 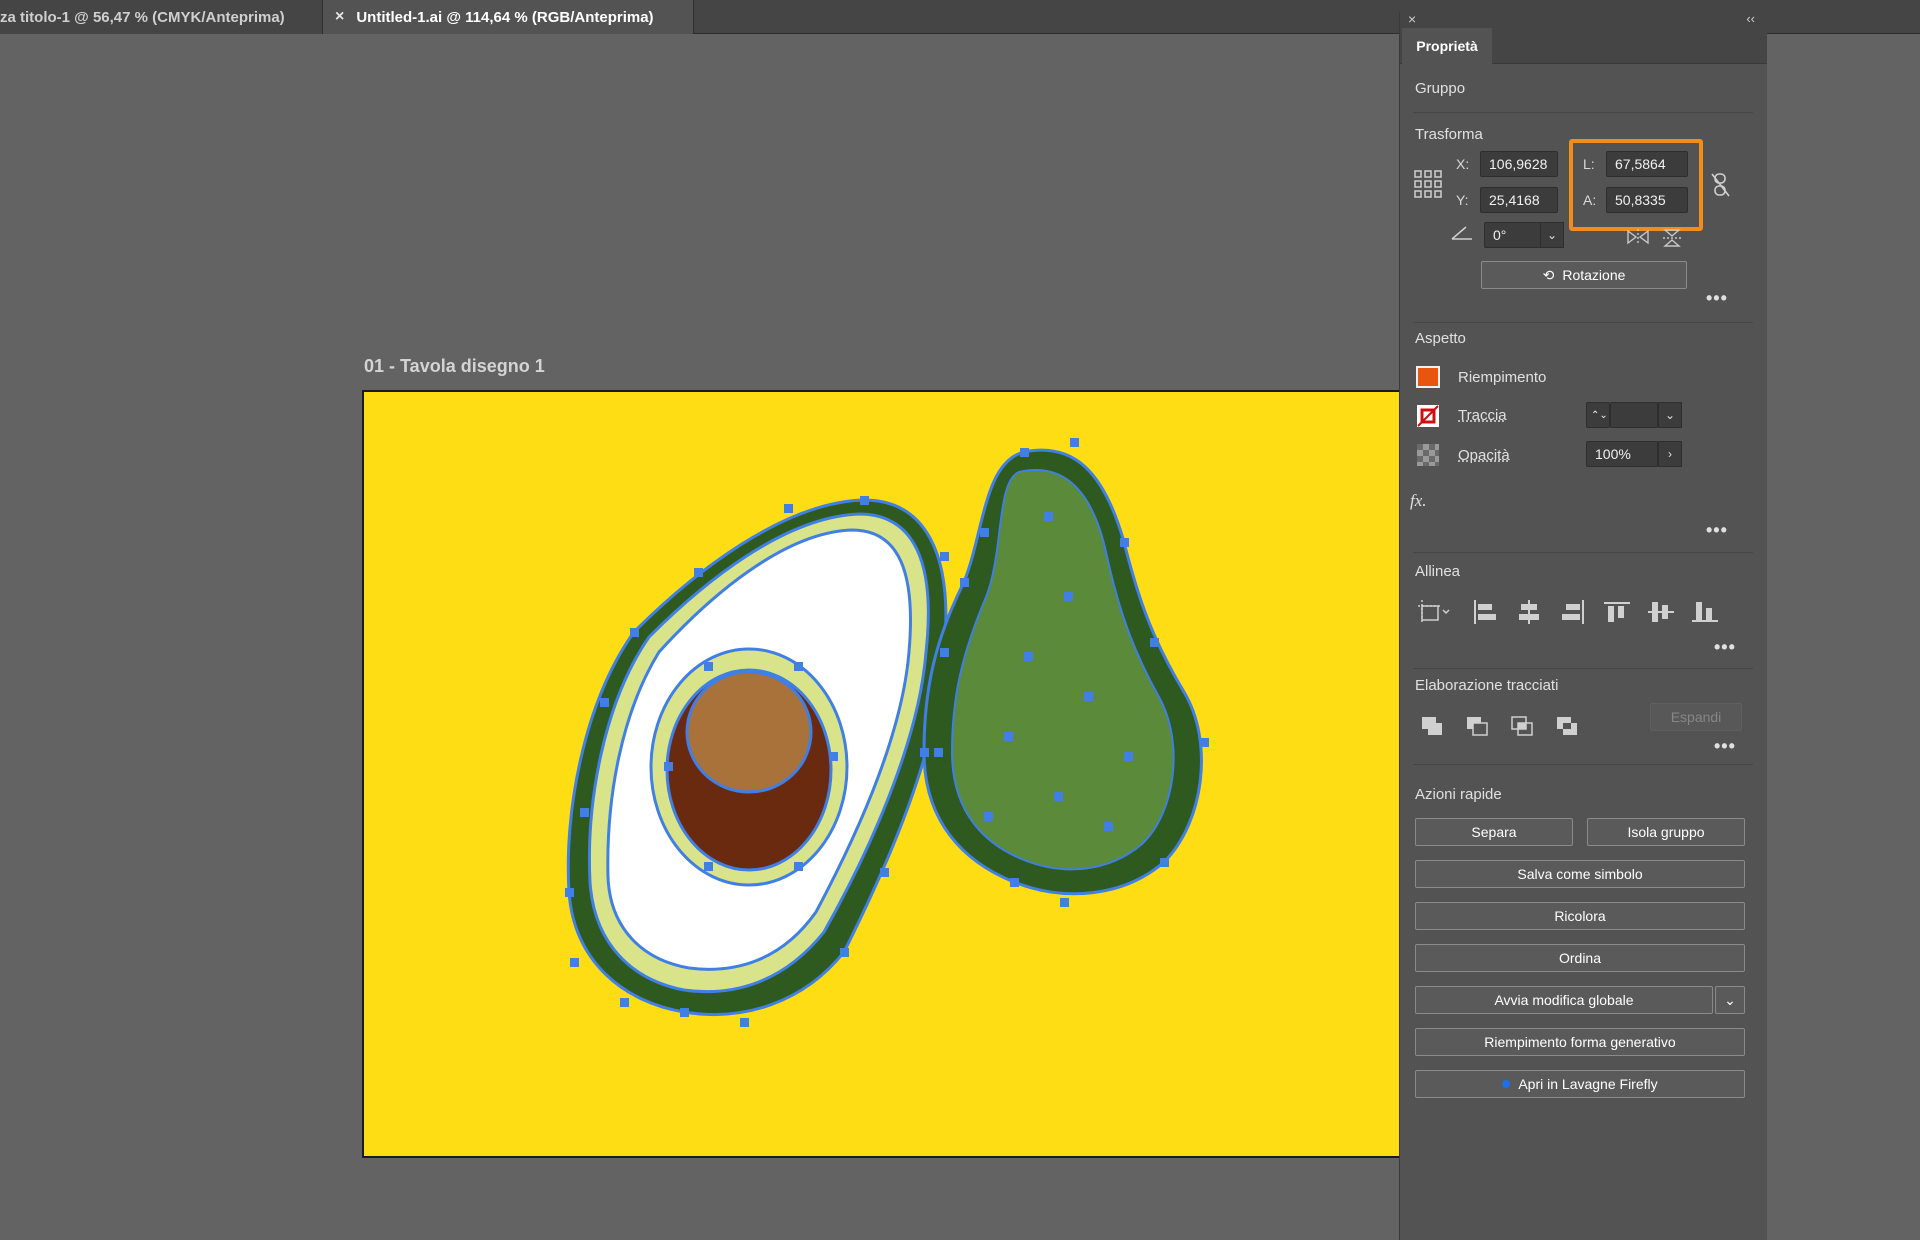 I want to click on avocado-pit-highlight, so click(x=749, y=732).